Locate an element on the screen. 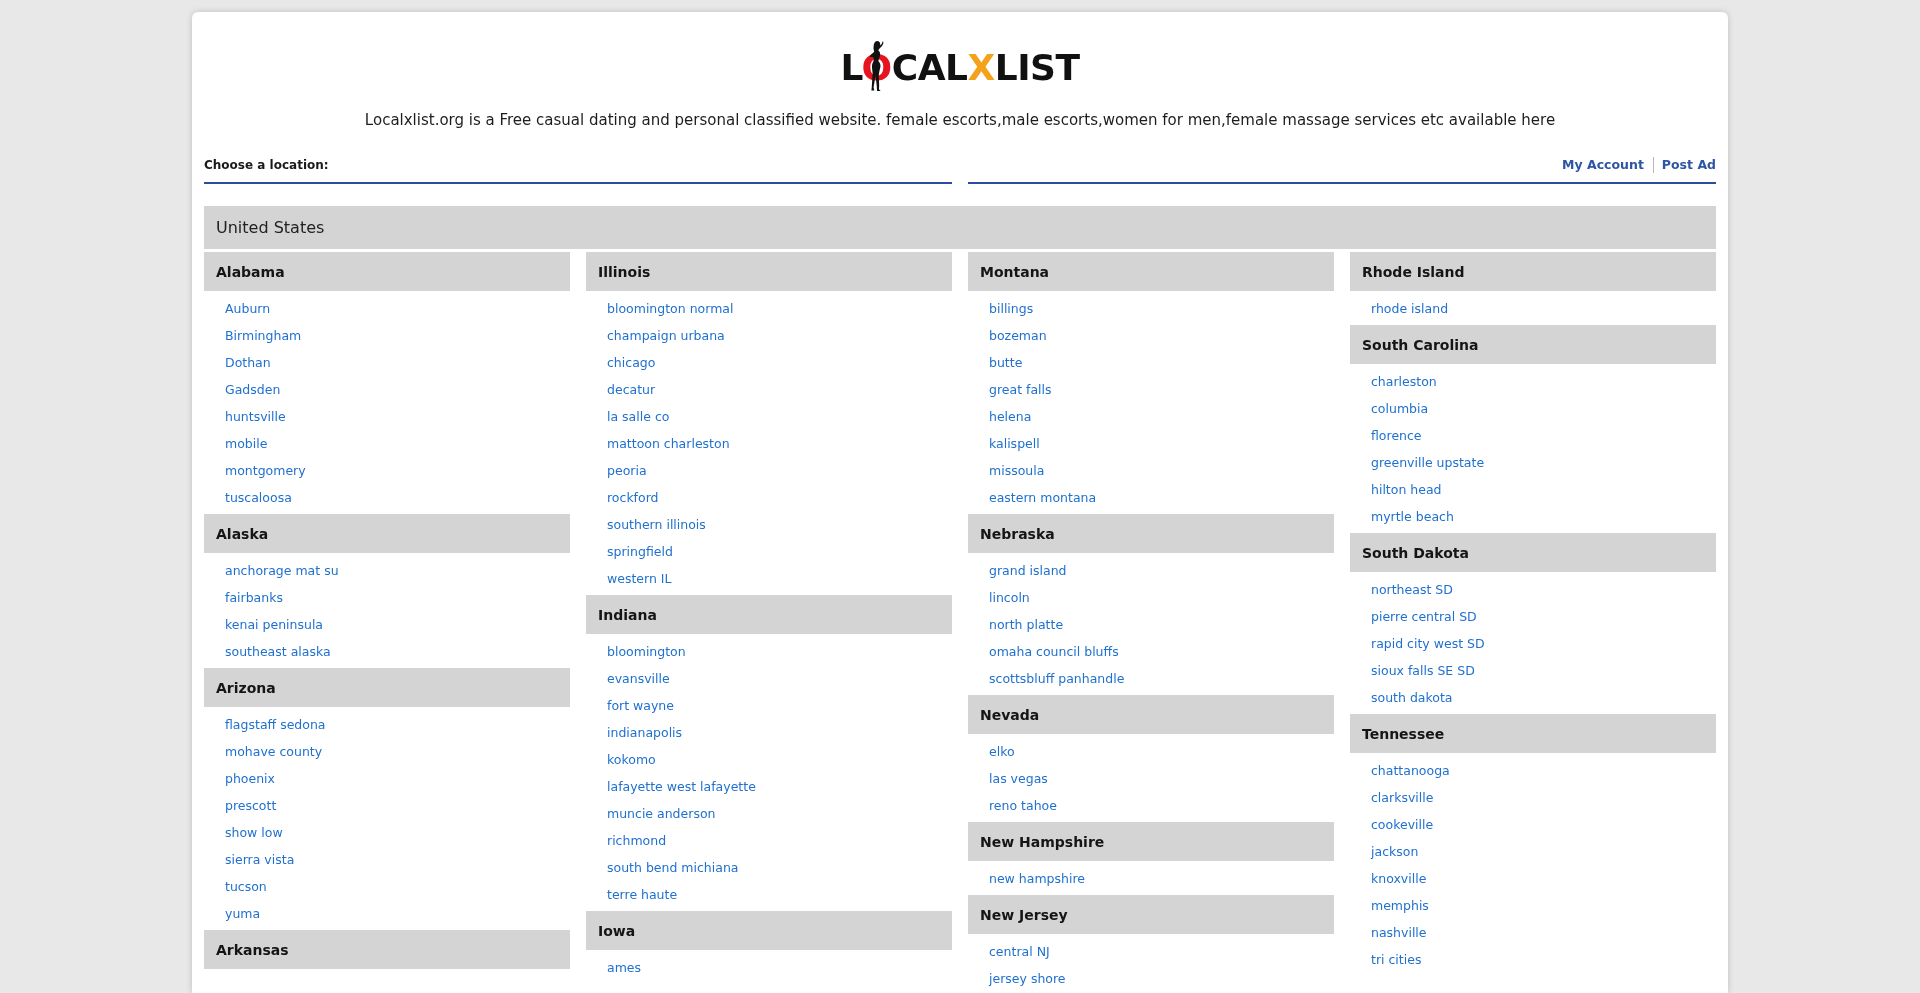 The width and height of the screenshot is (1920, 993). city-link: chattanooga is located at coordinates (1410, 770).